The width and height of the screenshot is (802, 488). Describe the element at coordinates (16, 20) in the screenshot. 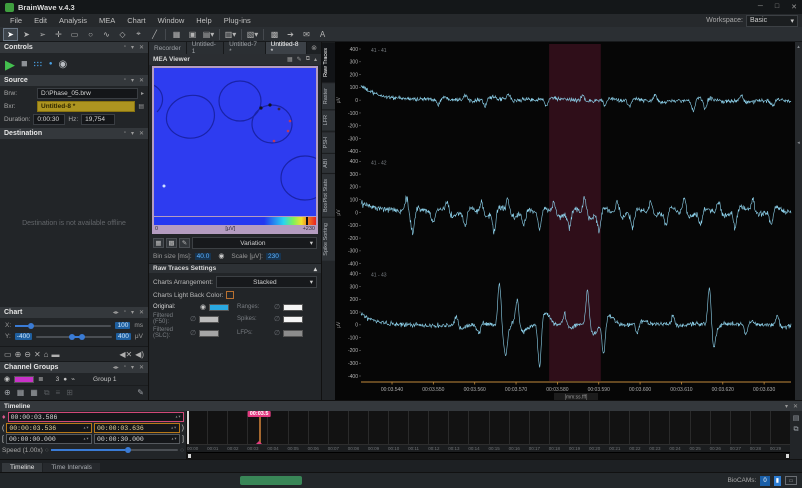

I see `menu-item-file: File` at that location.